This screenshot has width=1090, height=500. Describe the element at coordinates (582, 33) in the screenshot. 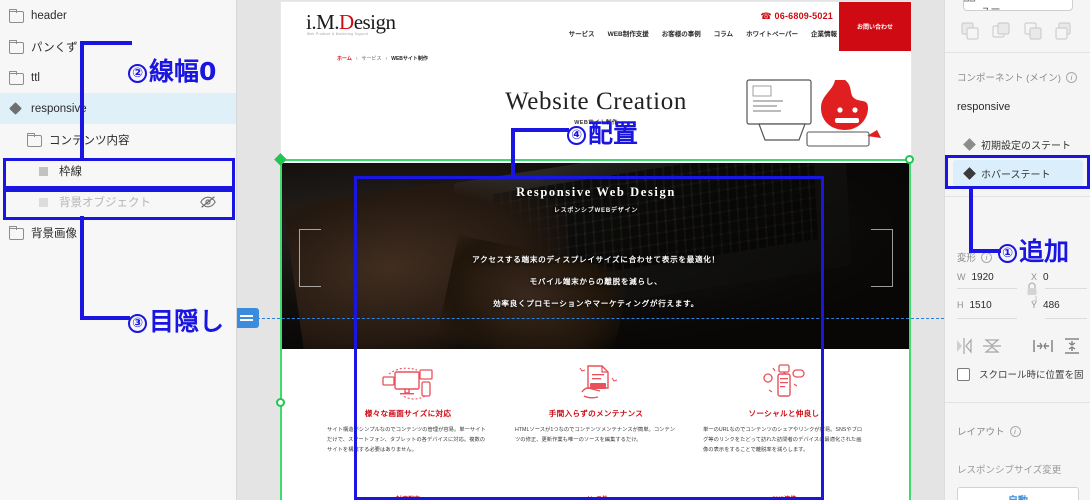

I see `nav-item-service: サービス` at that location.